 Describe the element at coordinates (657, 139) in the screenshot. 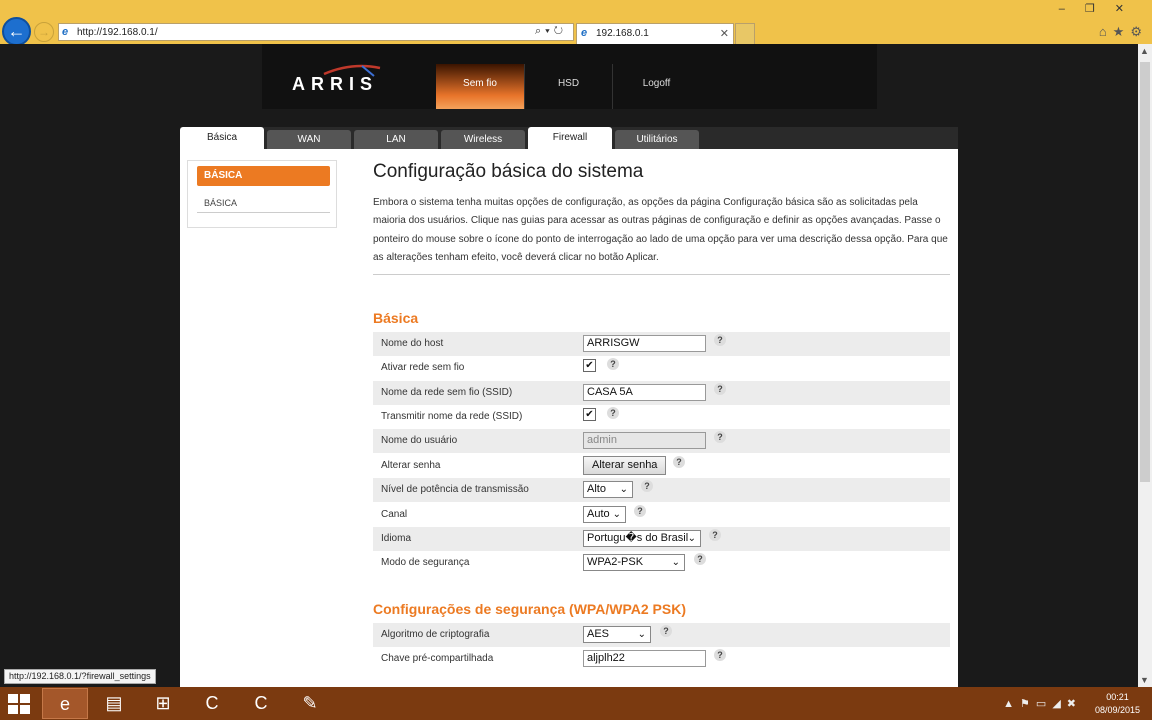

I see `tab-utilitarios: Utilitários` at that location.